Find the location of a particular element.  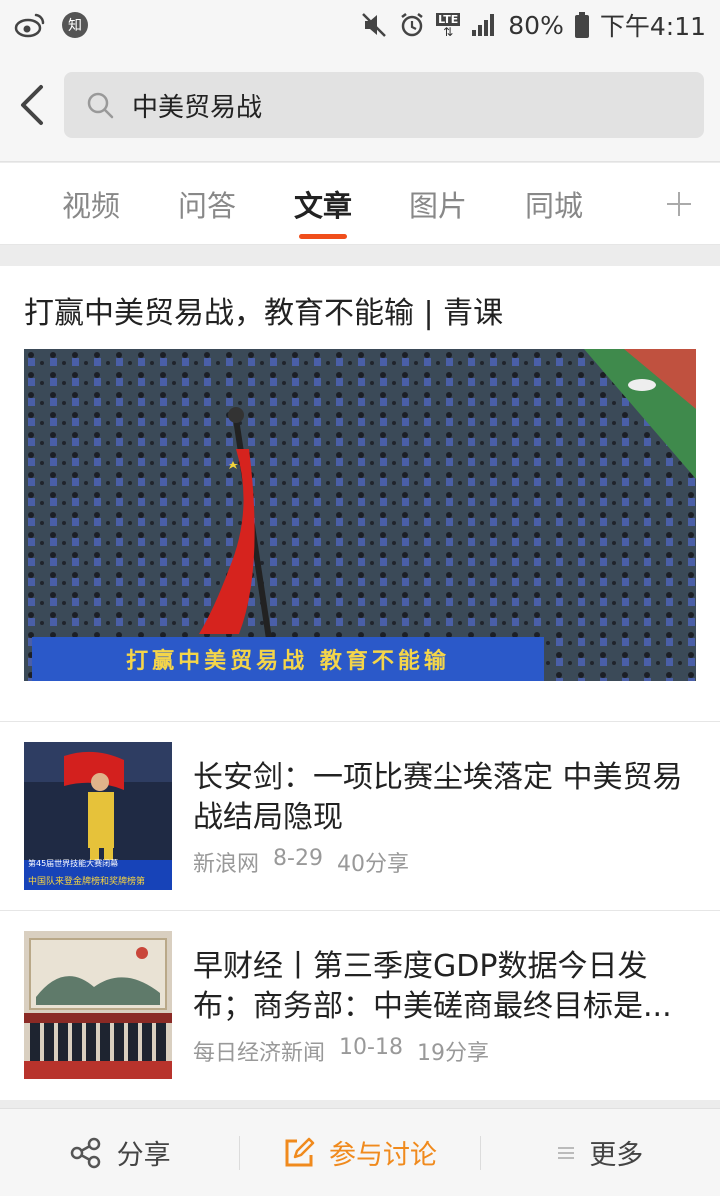

plus-icon is located at coordinates (679, 204).